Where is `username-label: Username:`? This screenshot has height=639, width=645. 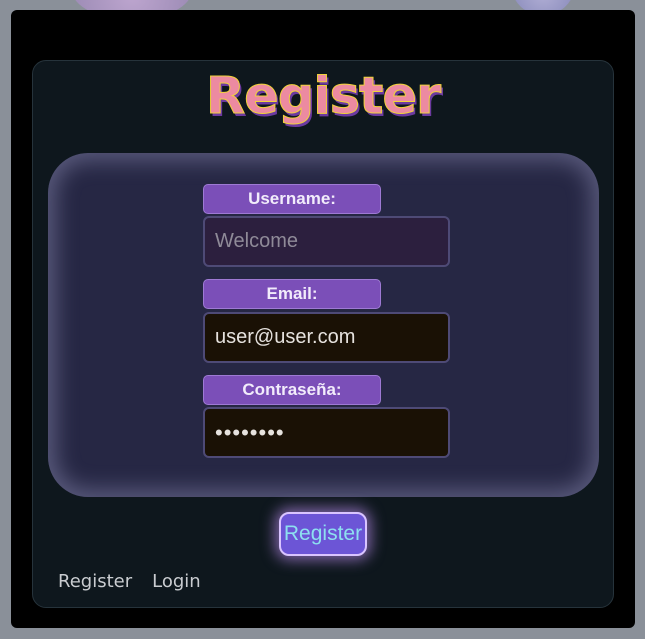
username-label: Username: is located at coordinates (292, 199).